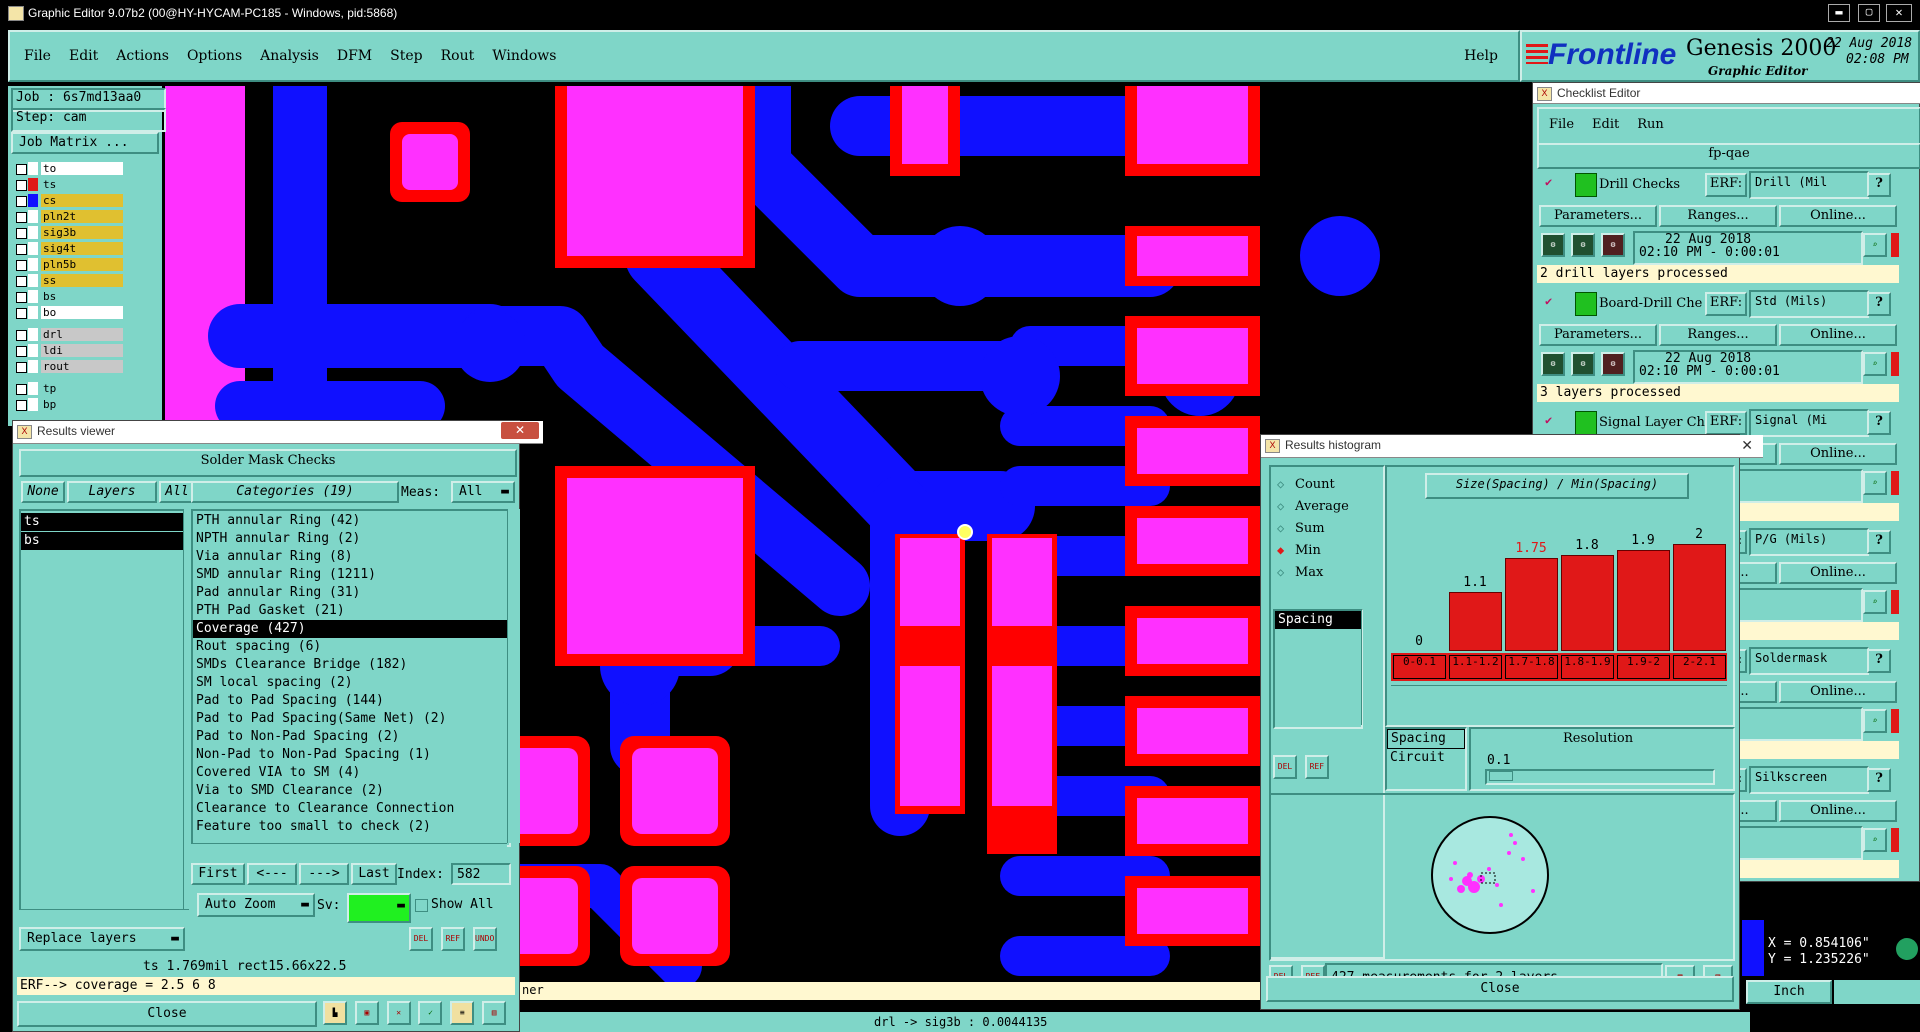 The width and height of the screenshot is (1920, 1032). I want to click on check-enabled-icon: ✔, so click(1548, 182).